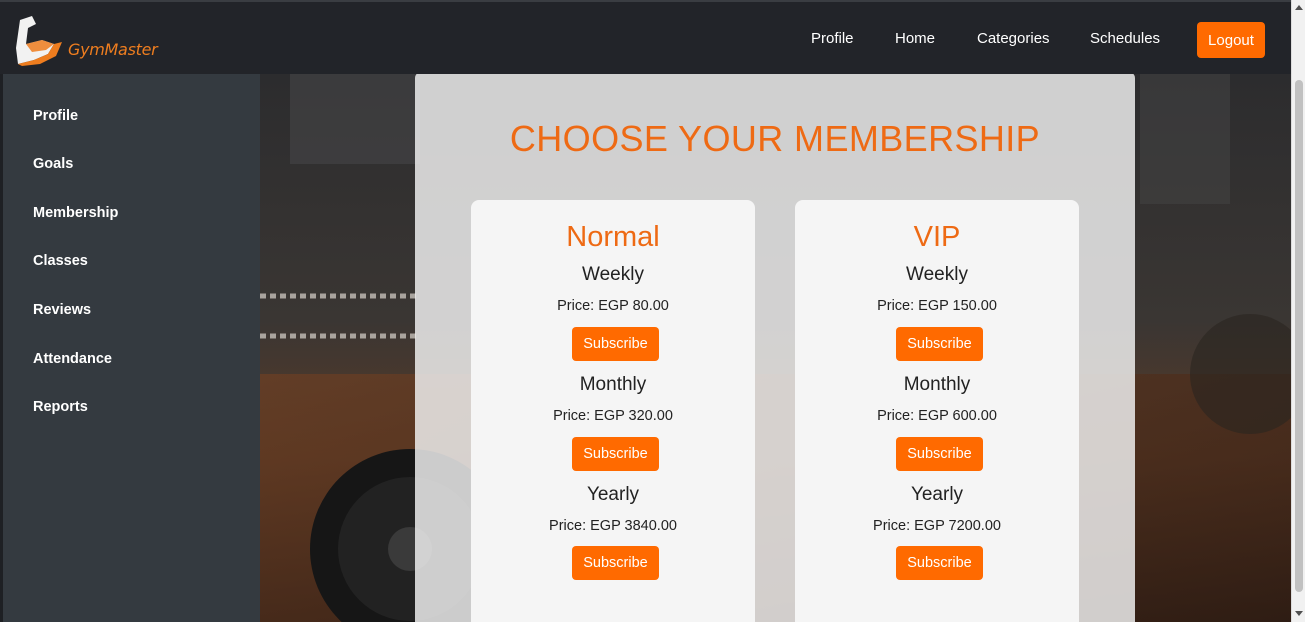 This screenshot has height=622, width=1305. Describe the element at coordinates (75, 213) in the screenshot. I see `sidebar-item-membership: Membership` at that location.